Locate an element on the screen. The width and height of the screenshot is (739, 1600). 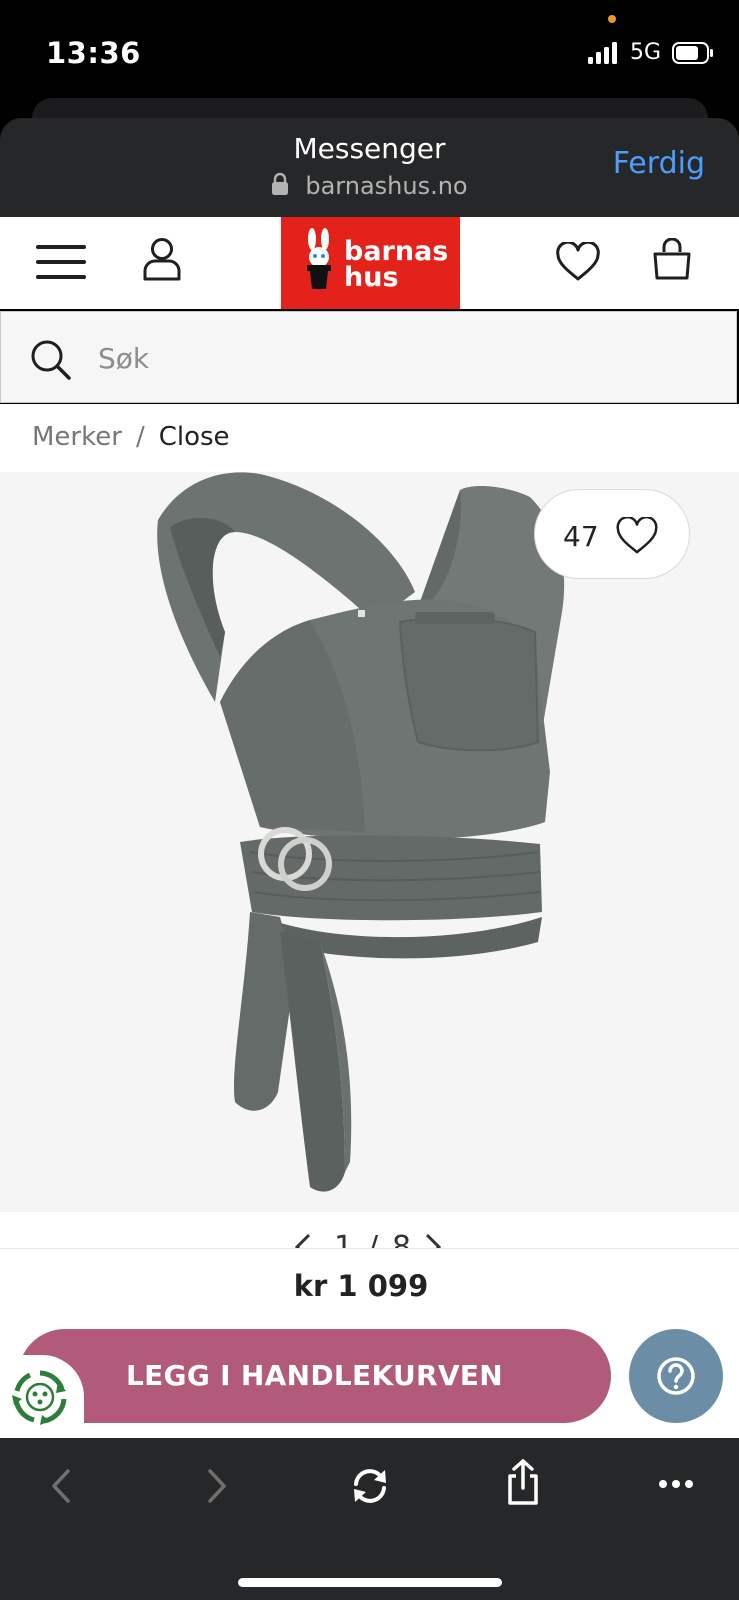
site-header: barnas hus is located at coordinates (369, 263).